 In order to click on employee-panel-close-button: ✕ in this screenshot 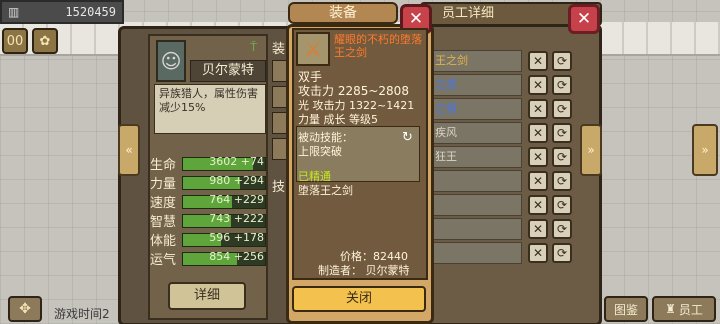, I will do `click(584, 19)`.